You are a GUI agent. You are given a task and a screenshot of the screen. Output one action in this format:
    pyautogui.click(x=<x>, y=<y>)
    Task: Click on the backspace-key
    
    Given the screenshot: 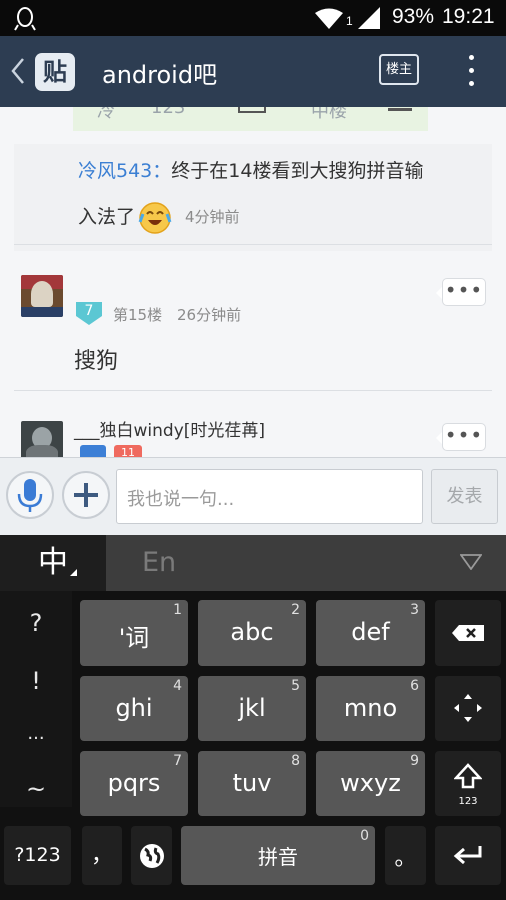 What is the action you would take?
    pyautogui.click(x=468, y=633)
    